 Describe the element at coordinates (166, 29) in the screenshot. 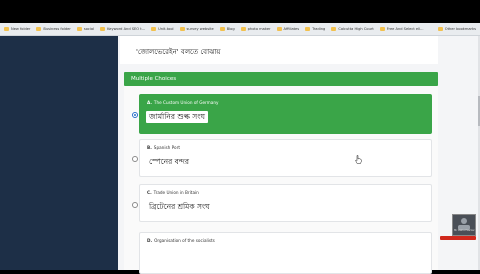

I see `bookmark-label: Unit-tool` at that location.